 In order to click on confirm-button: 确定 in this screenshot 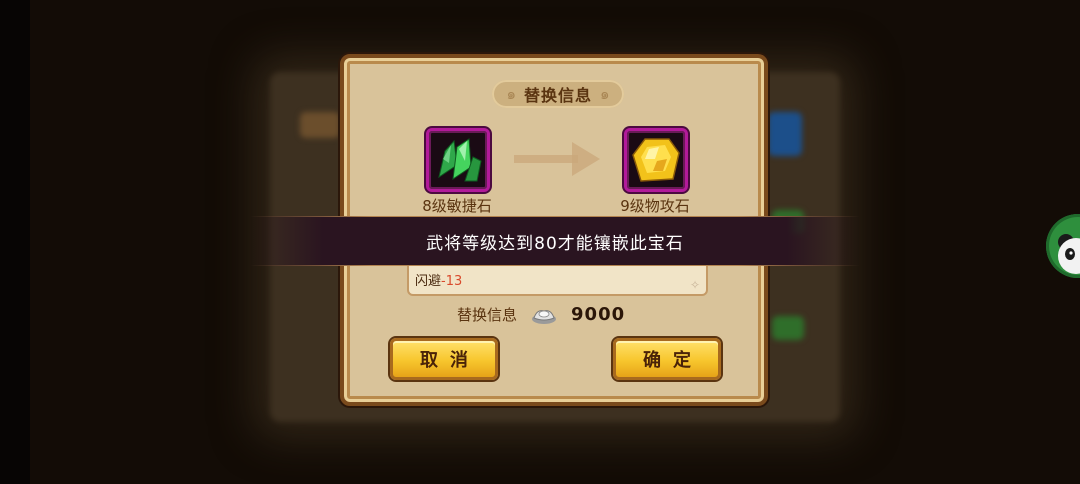, I will do `click(667, 359)`.